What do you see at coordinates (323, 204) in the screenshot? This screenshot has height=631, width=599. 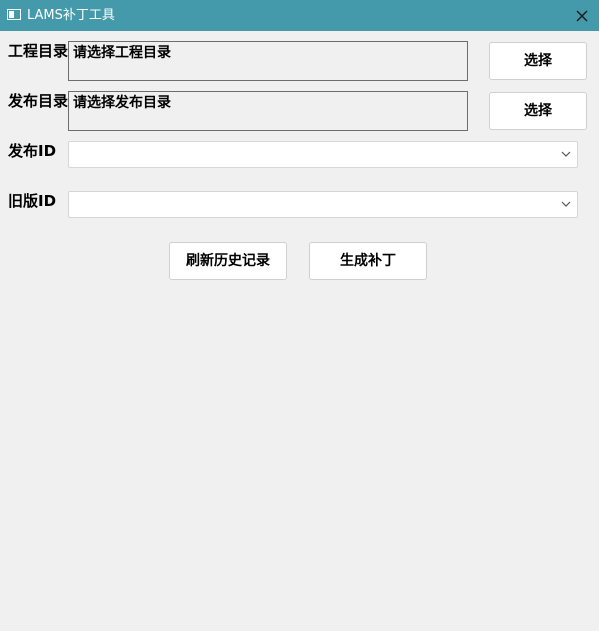 I see `old-id-select` at bounding box center [323, 204].